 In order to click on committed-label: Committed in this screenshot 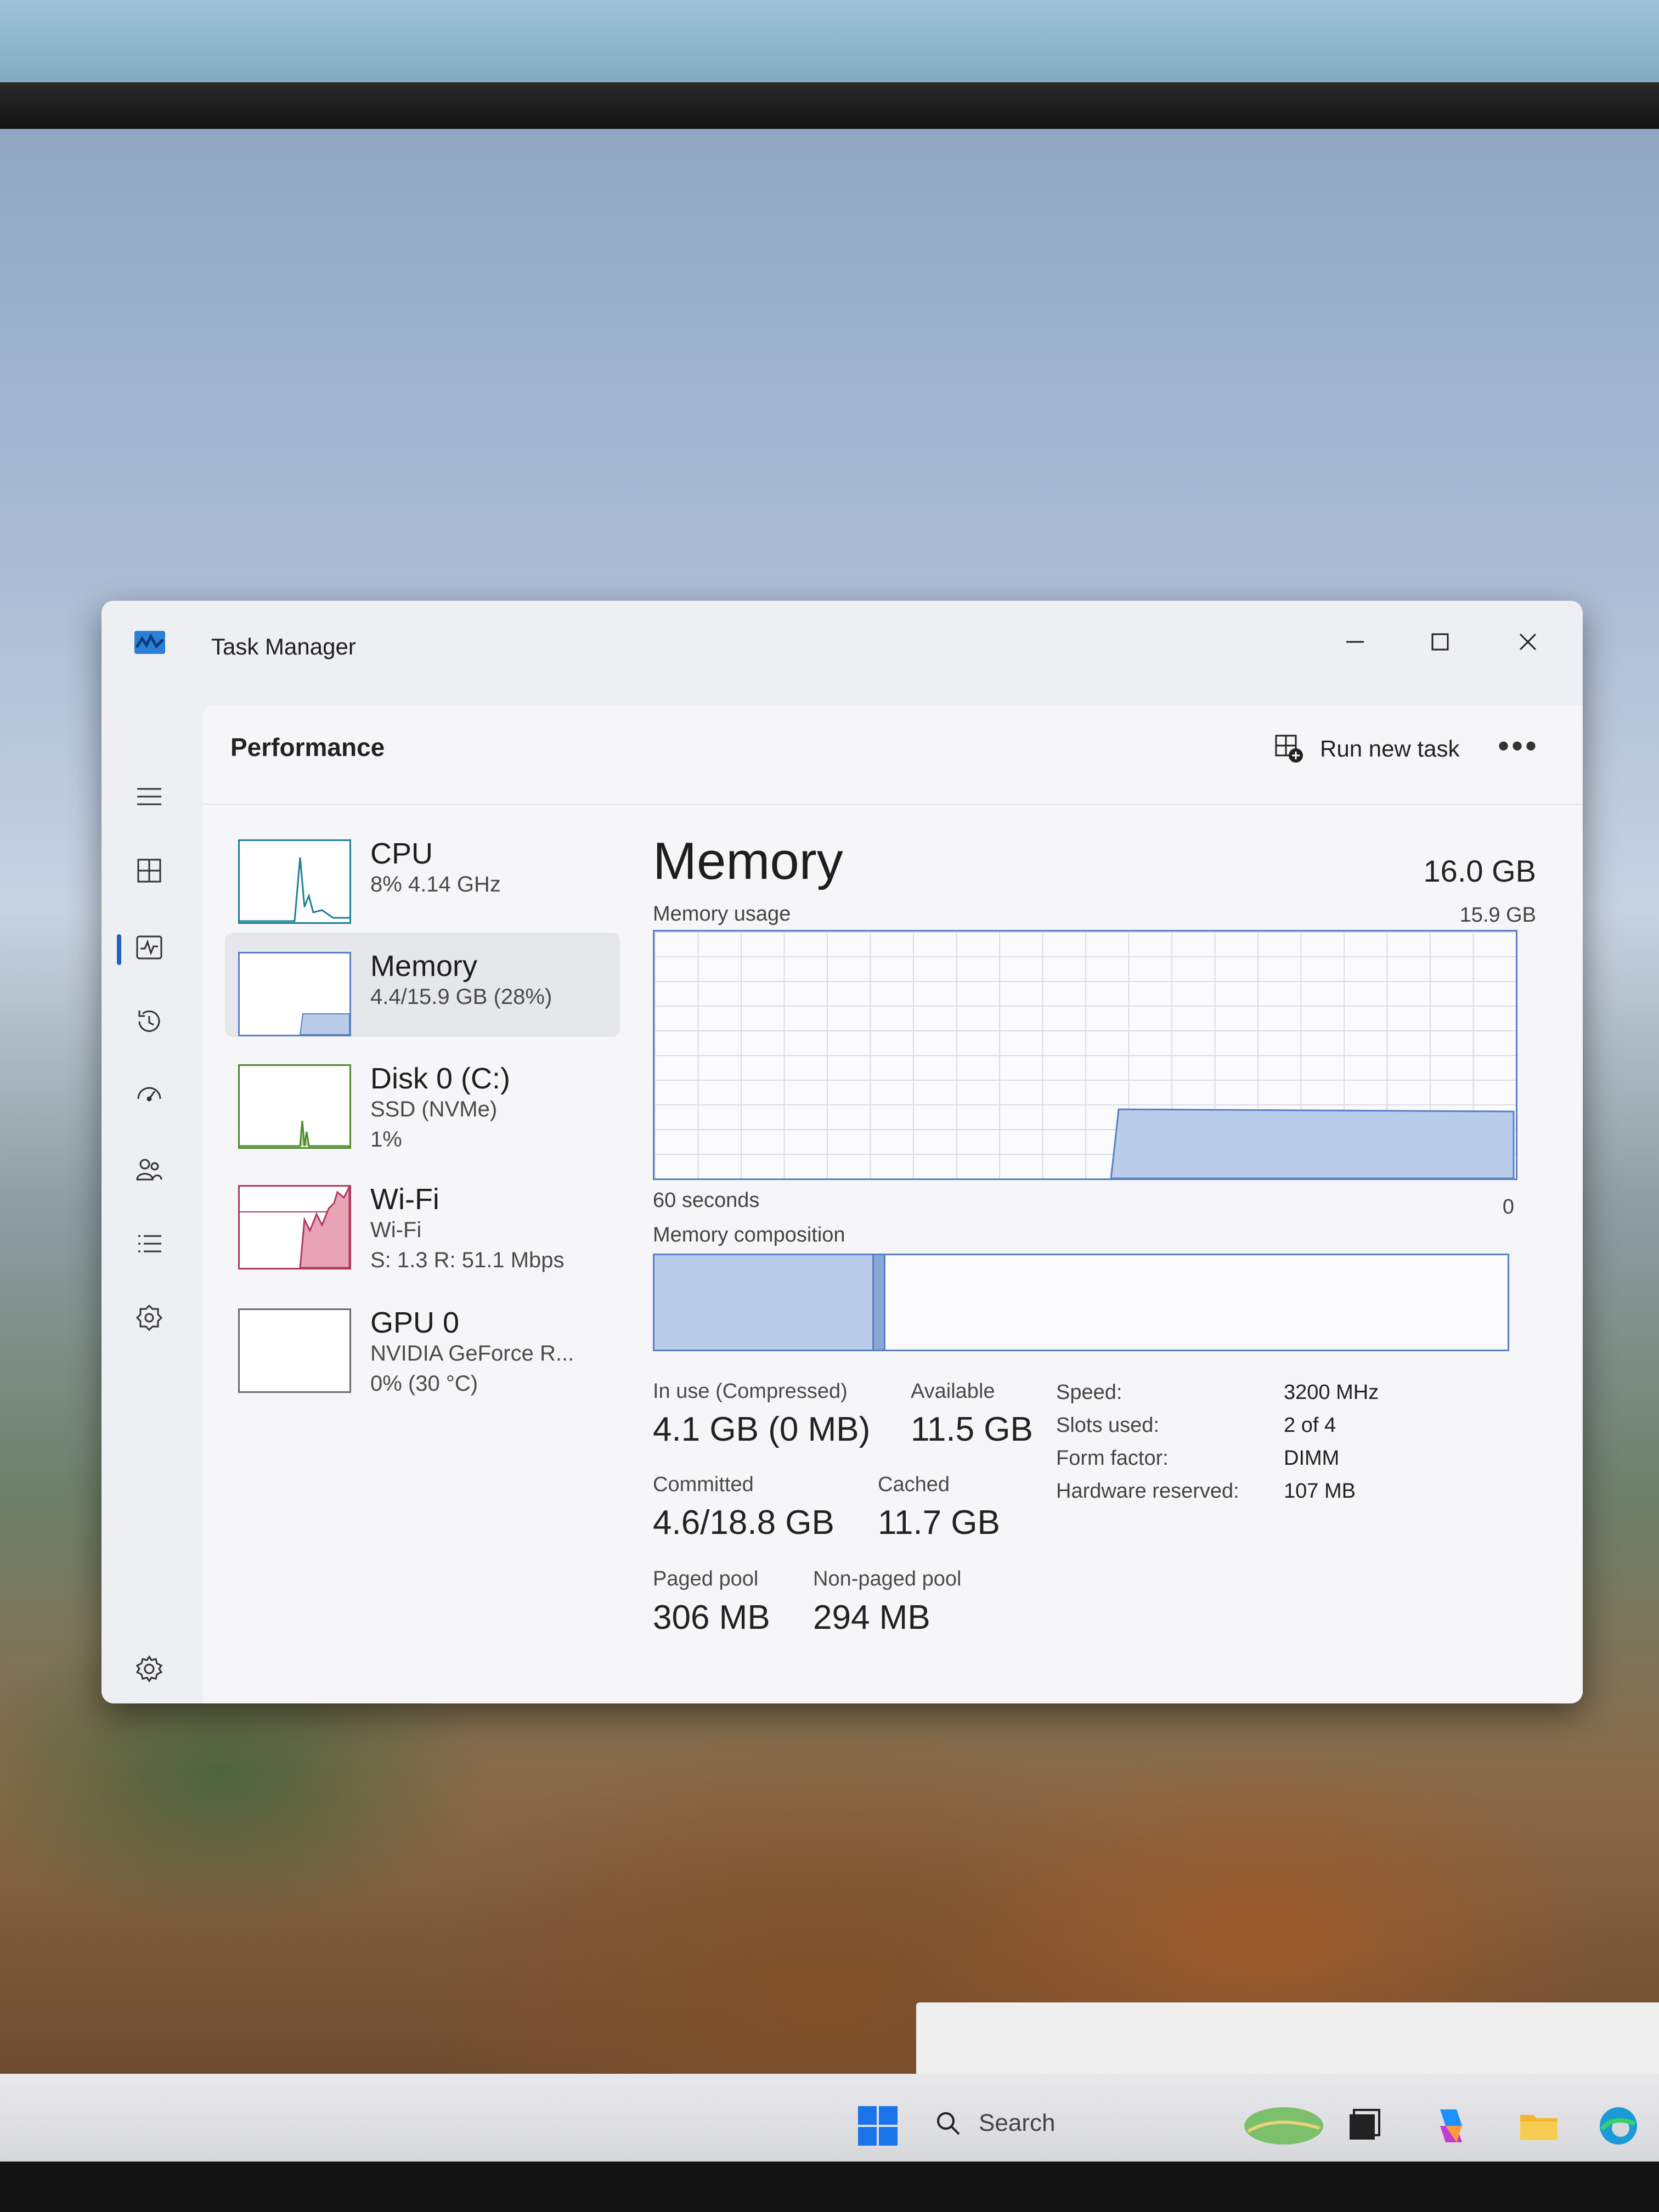, I will do `click(703, 1485)`.